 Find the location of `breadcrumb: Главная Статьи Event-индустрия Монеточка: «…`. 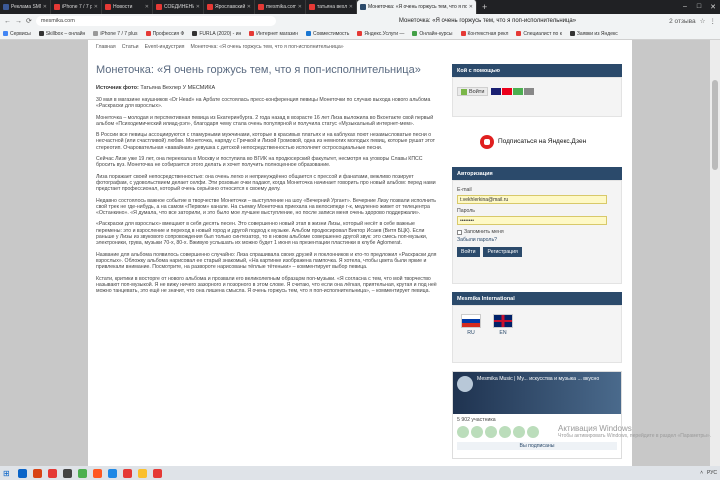

breadcrumb: Главная Статьи Event-индустрия Монеточка: «… is located at coordinates (223, 47).